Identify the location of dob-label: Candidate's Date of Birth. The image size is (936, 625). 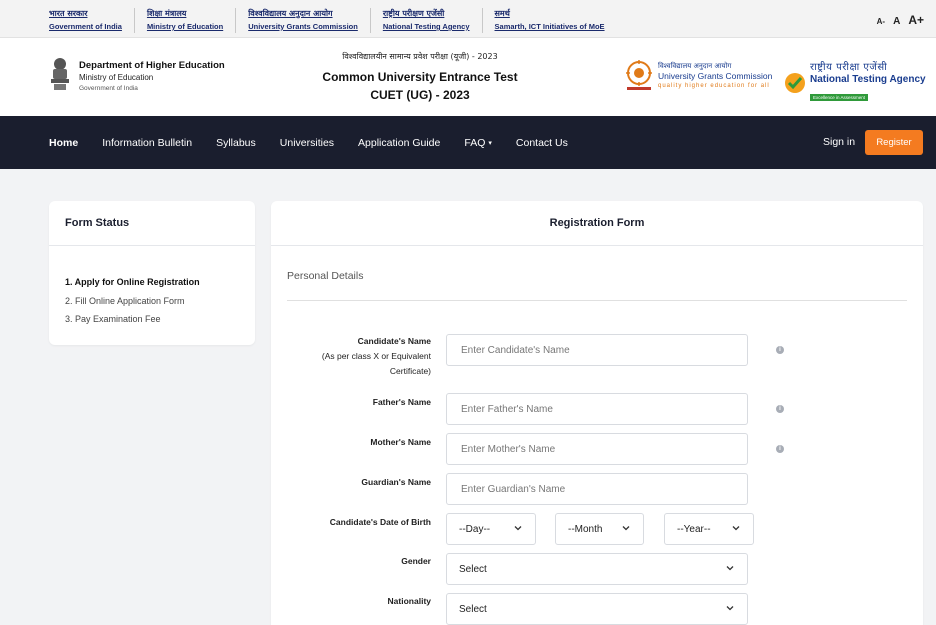
(380, 522).